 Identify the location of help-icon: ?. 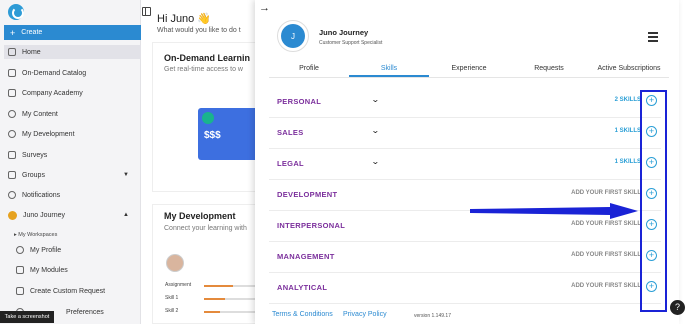
(677, 307).